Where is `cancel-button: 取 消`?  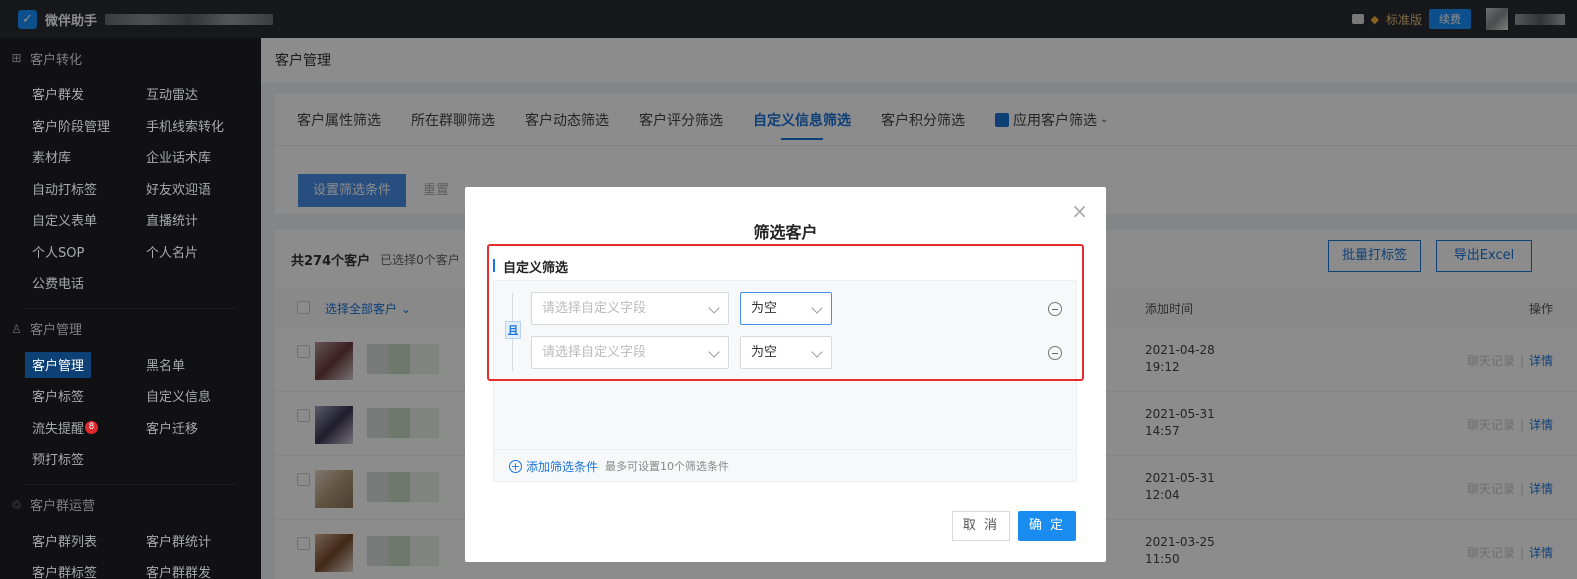
cancel-button: 取 消 is located at coordinates (981, 526).